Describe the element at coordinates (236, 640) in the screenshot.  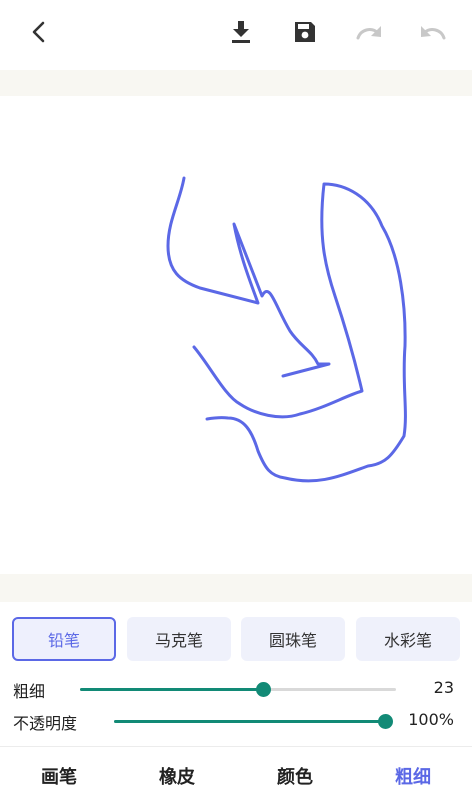
I see `brush-selector: 铅笔 马克笔 圆珠笔 水彩笔` at that location.